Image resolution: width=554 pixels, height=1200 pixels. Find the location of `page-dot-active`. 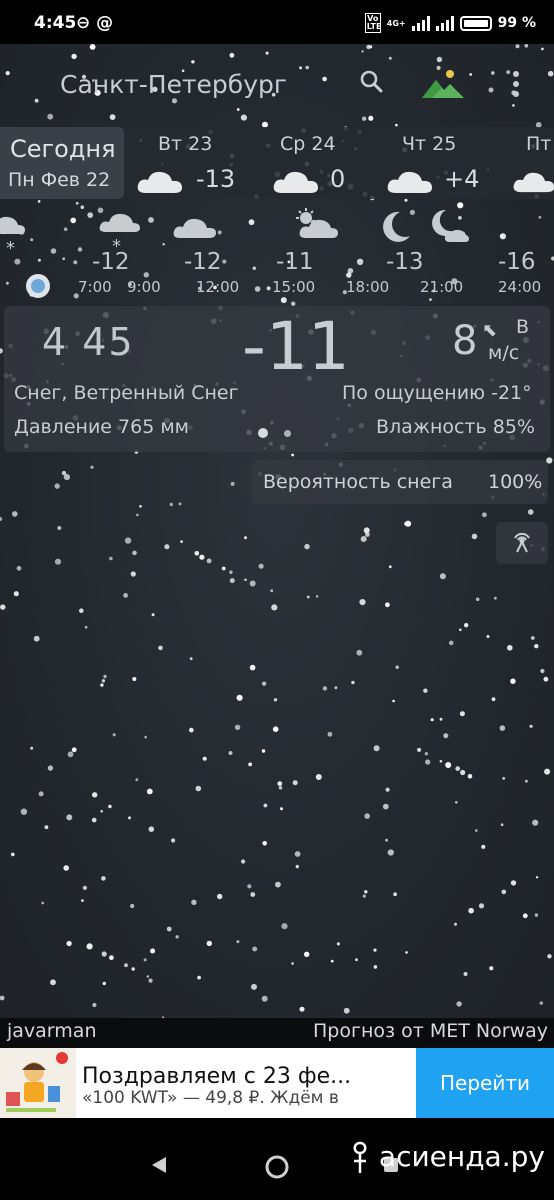

page-dot-active is located at coordinates (263, 433).